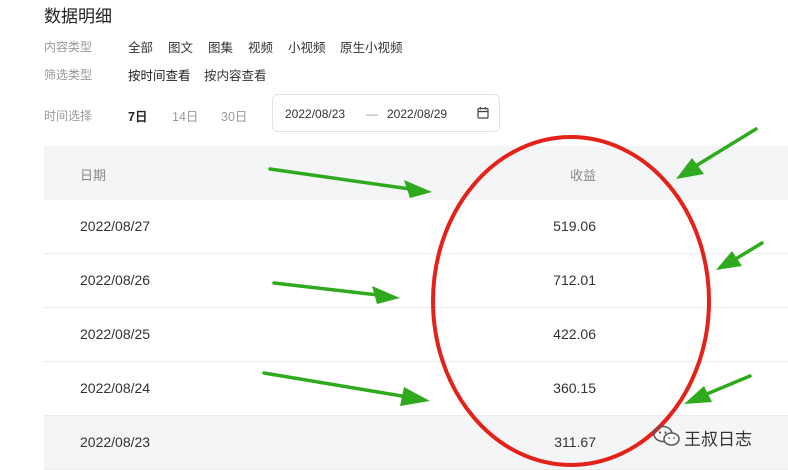  Describe the element at coordinates (140, 46) in the screenshot. I see `content-type-all: 全部` at that location.